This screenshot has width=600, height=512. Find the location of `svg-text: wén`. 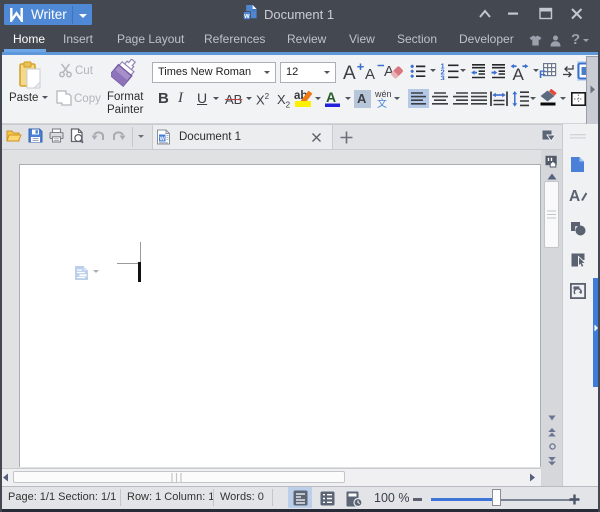

svg-text: wén is located at coordinates (383, 94).